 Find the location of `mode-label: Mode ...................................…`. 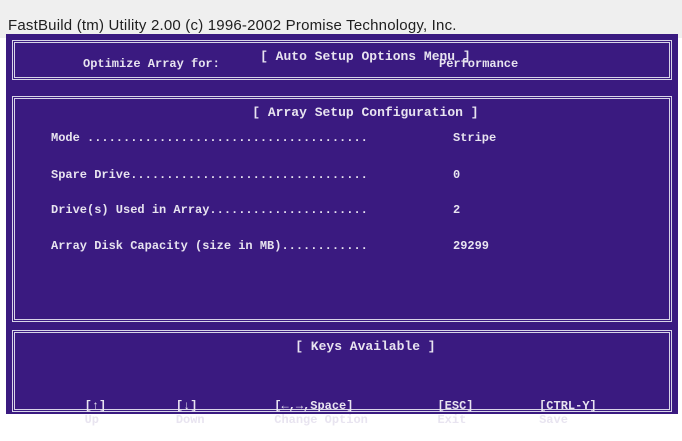

mode-label: Mode ...................................… is located at coordinates (209, 138).